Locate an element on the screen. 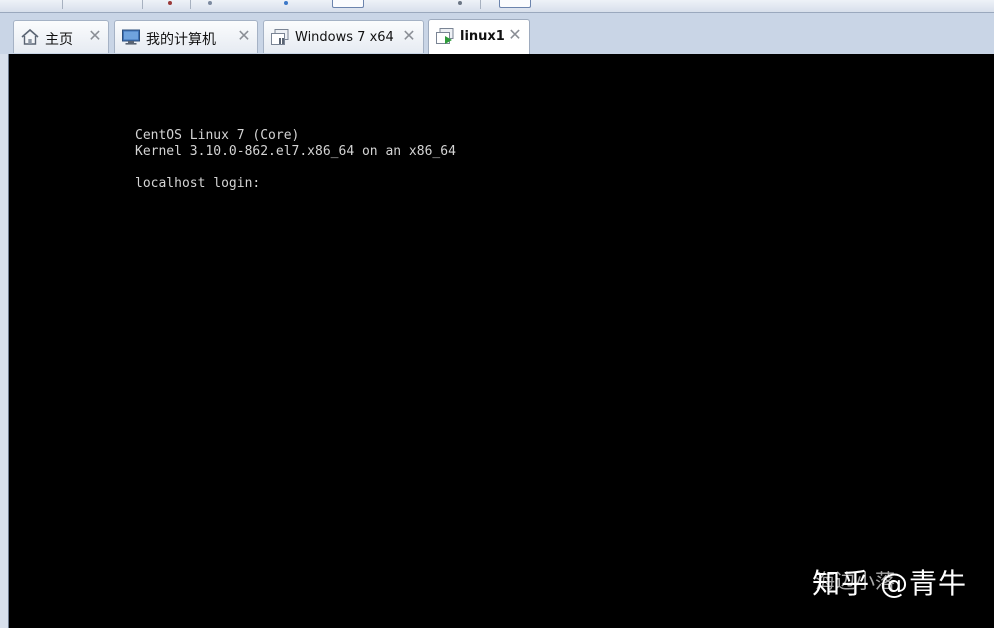 This screenshot has height=628, width=994. vm-running-icon is located at coordinates (445, 36).